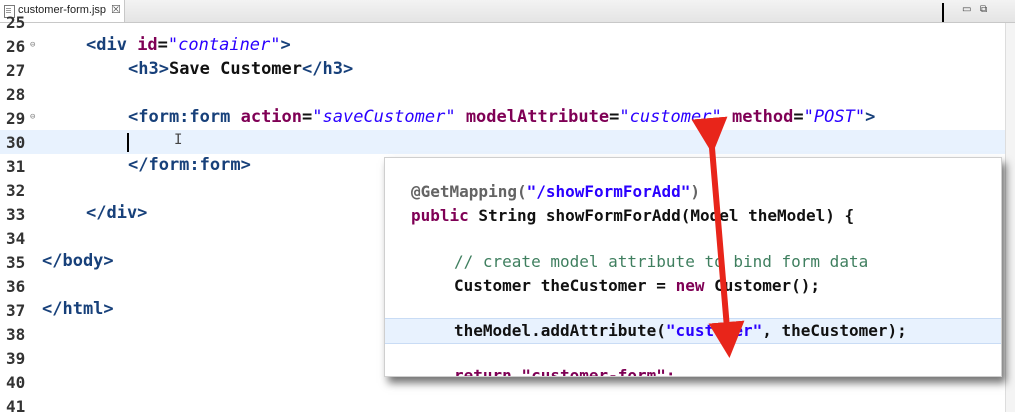 This screenshot has height=418, width=1015. What do you see at coordinates (718, 237) in the screenshot?
I see `annotation-arrow` at bounding box center [718, 237].